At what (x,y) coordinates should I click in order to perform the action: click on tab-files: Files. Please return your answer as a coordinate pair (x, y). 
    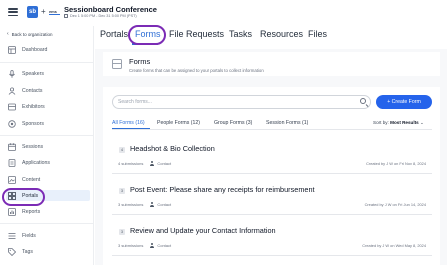
    Looking at the image, I should click on (317, 34).